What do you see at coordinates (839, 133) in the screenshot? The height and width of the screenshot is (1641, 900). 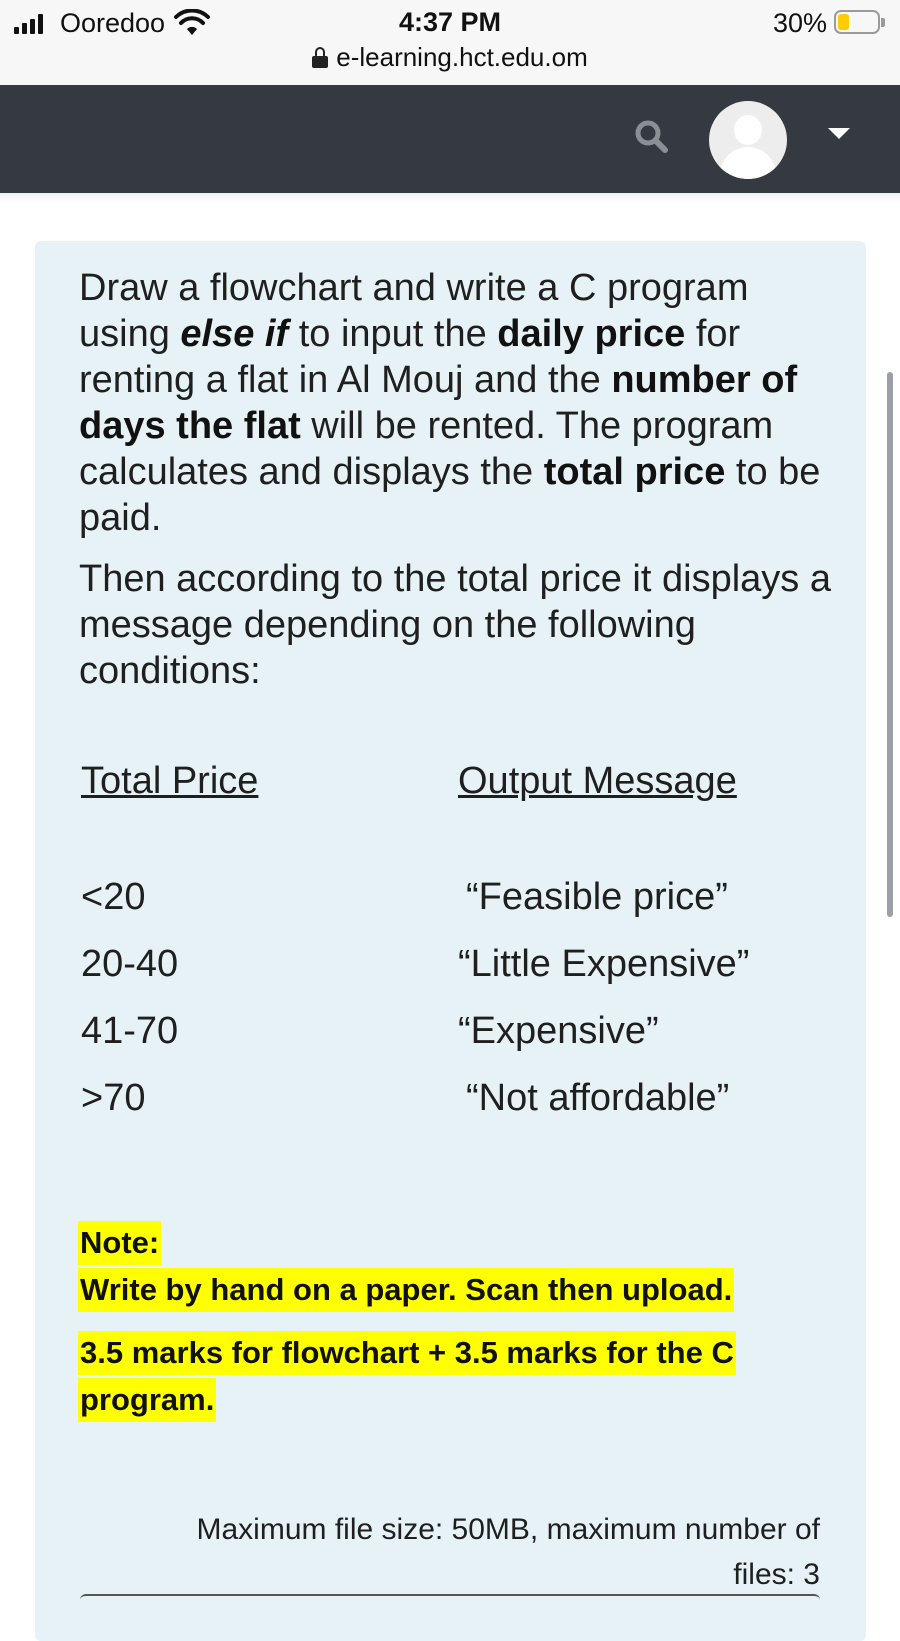 I see `chevron-down-icon` at bounding box center [839, 133].